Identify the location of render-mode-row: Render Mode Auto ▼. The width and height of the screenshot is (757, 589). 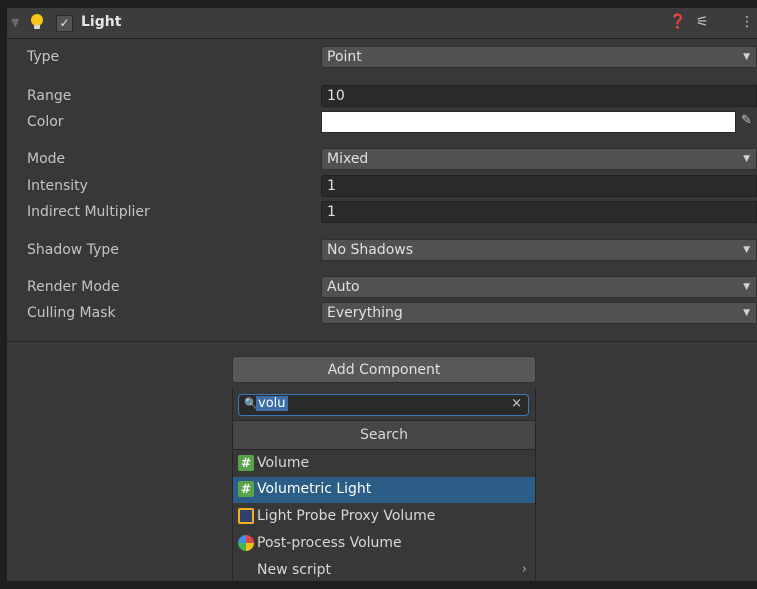
(382, 288).